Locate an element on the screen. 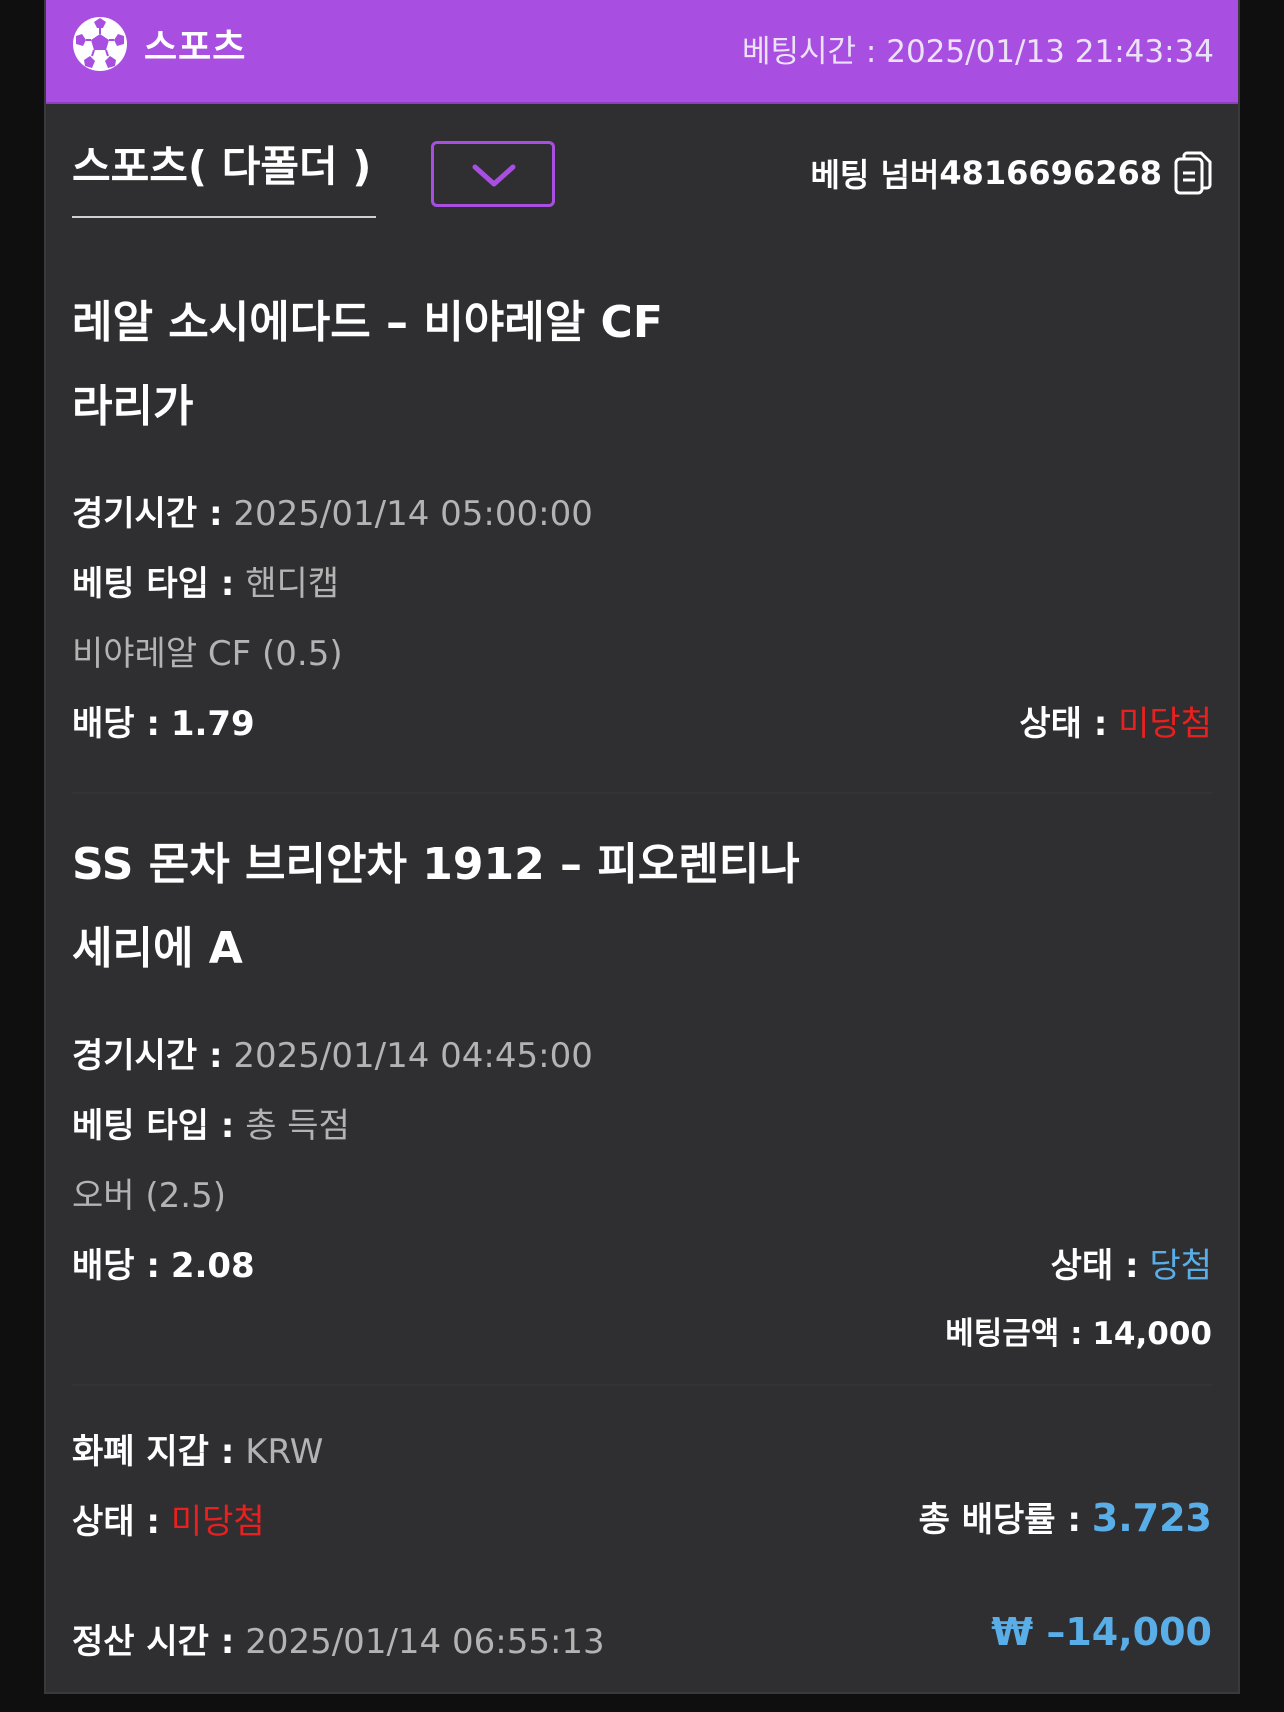 Image resolution: width=1284 pixels, height=1712 pixels. game-status-value: 당첨 is located at coordinates (1180, 1266).